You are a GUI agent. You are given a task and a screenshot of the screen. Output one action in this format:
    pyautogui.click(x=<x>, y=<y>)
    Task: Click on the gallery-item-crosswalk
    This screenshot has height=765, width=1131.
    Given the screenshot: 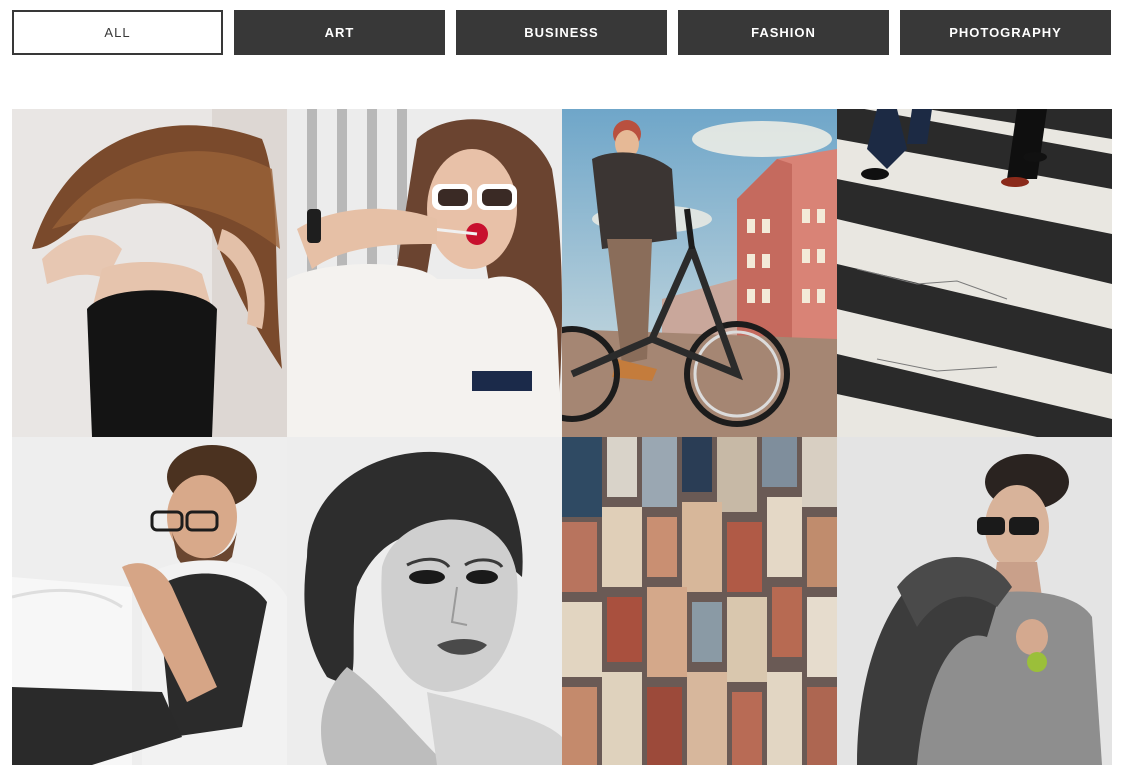 What is the action you would take?
    pyautogui.click(x=974, y=273)
    